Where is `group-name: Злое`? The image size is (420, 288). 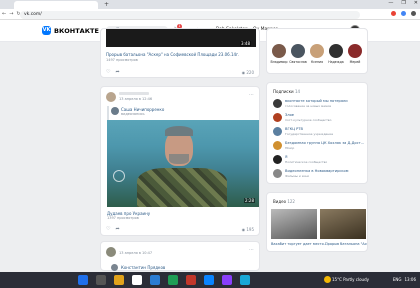
group-name: Злое is located at coordinates (290, 115).